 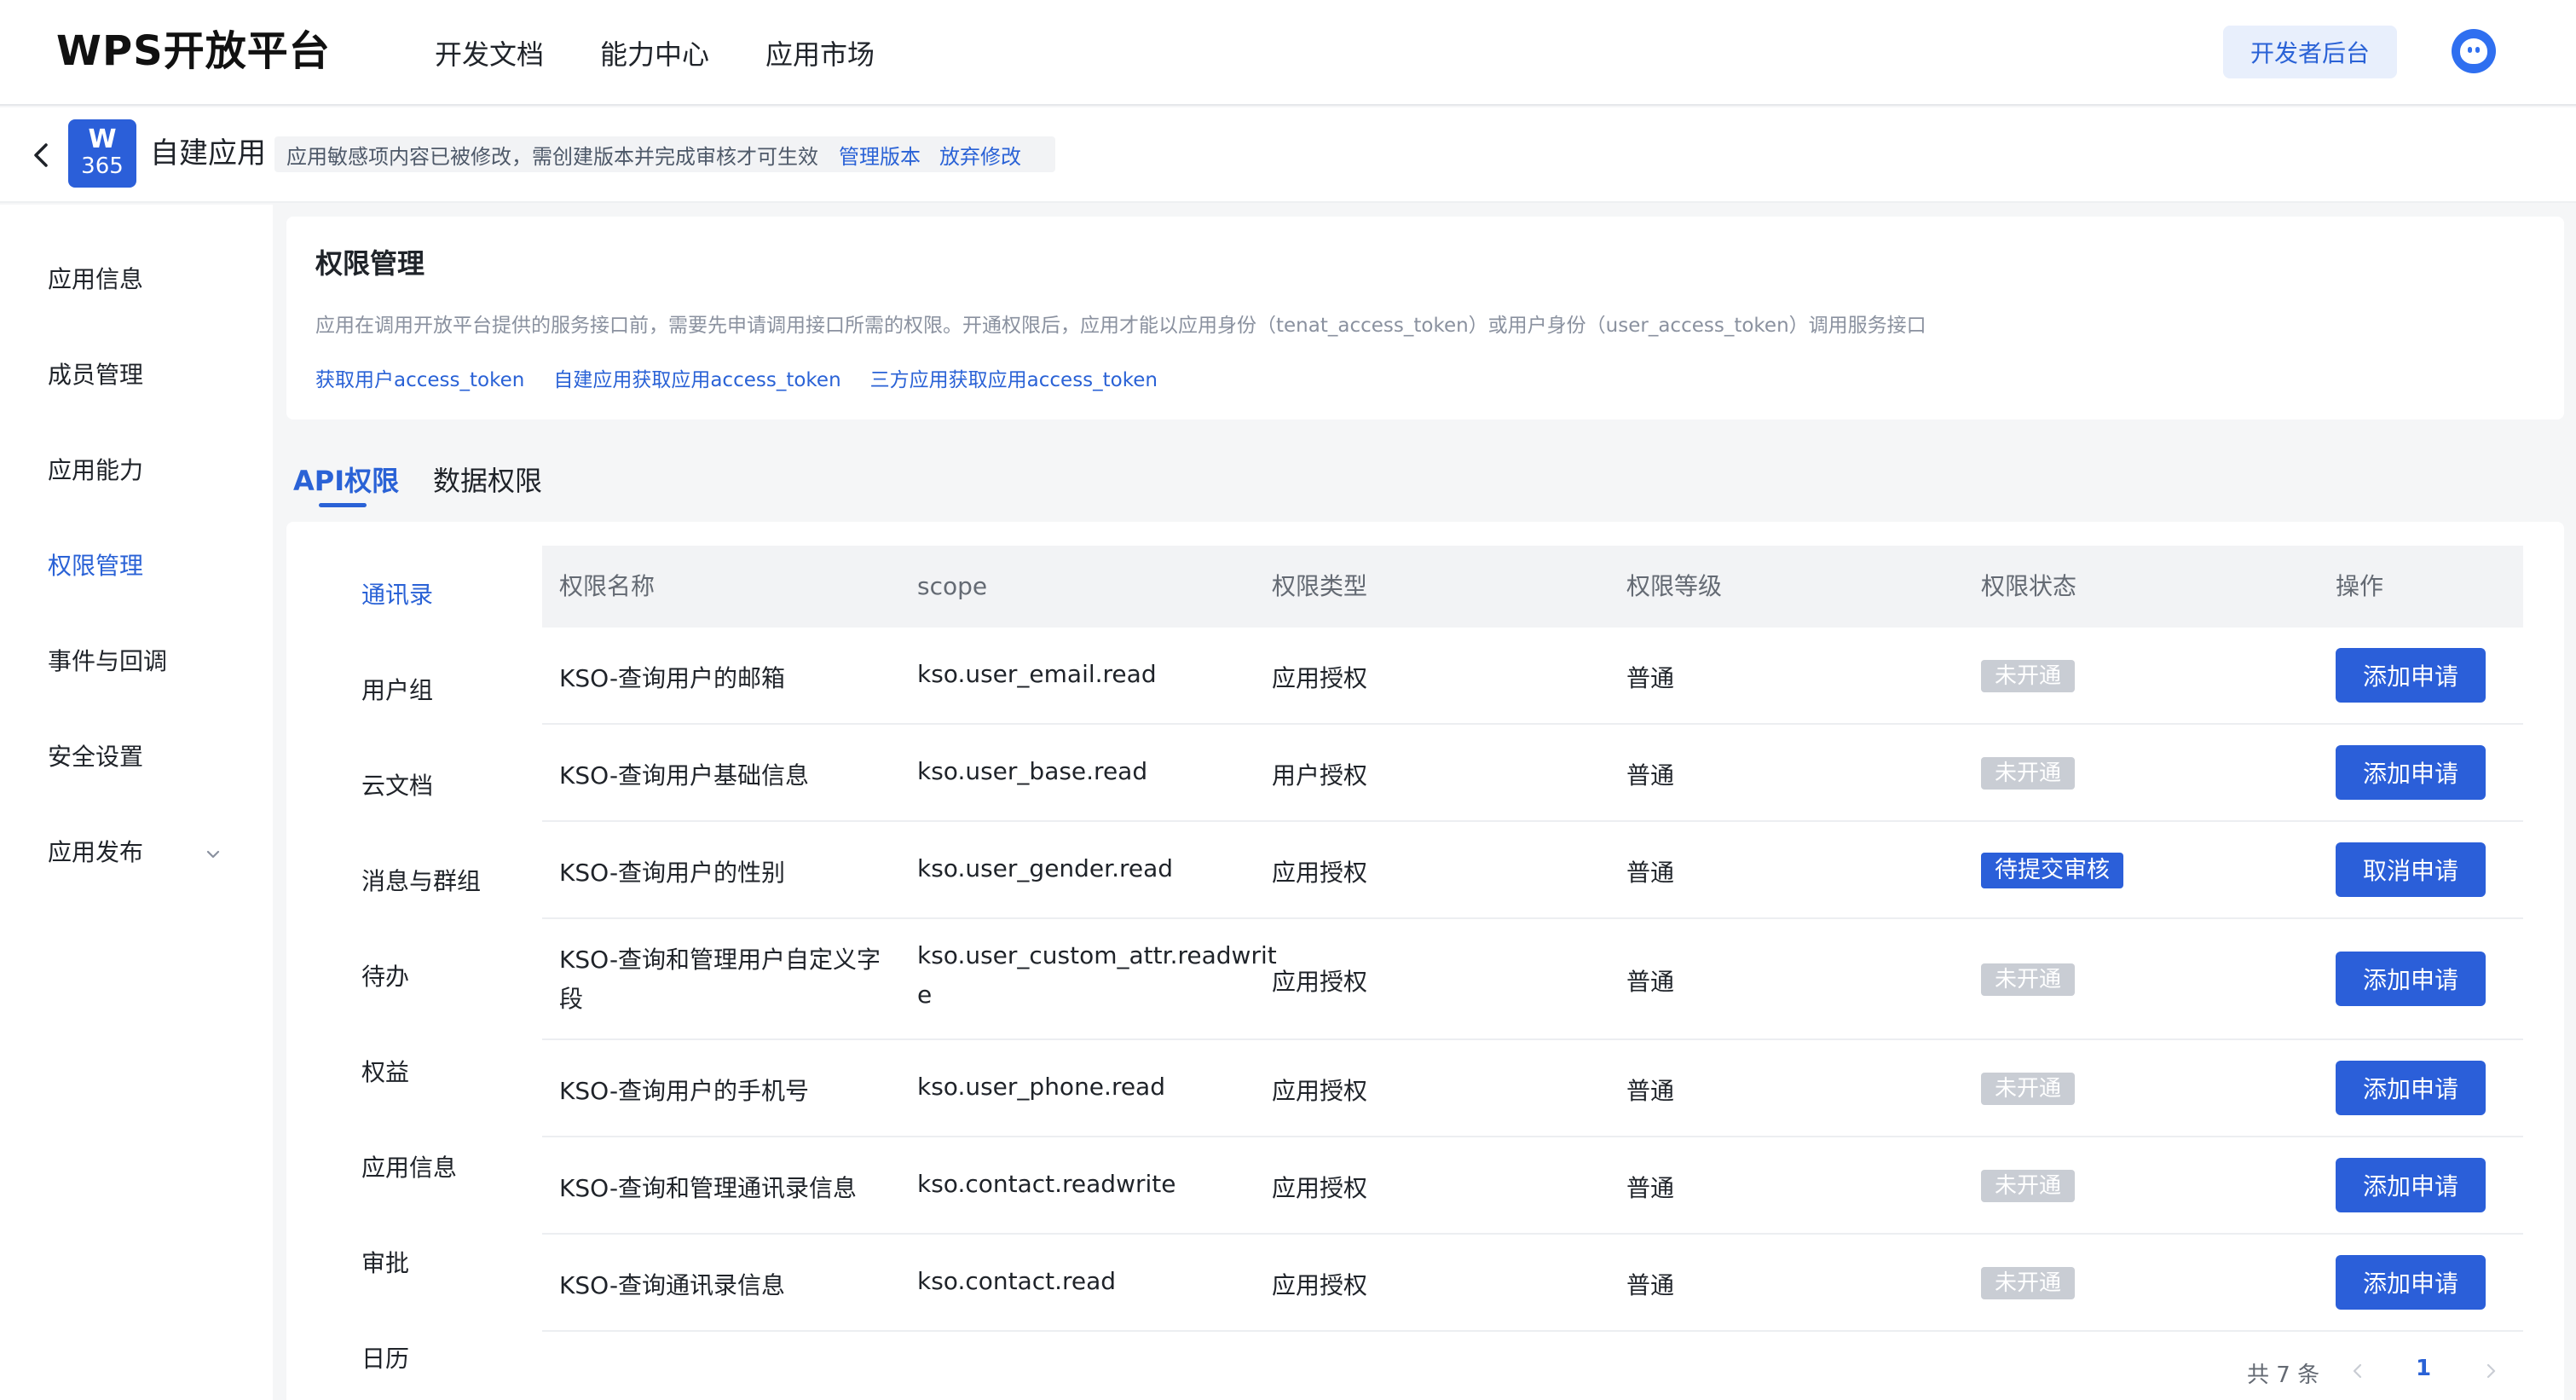 What do you see at coordinates (385, 1072) in the screenshot?
I see `category-benefits: 权益` at bounding box center [385, 1072].